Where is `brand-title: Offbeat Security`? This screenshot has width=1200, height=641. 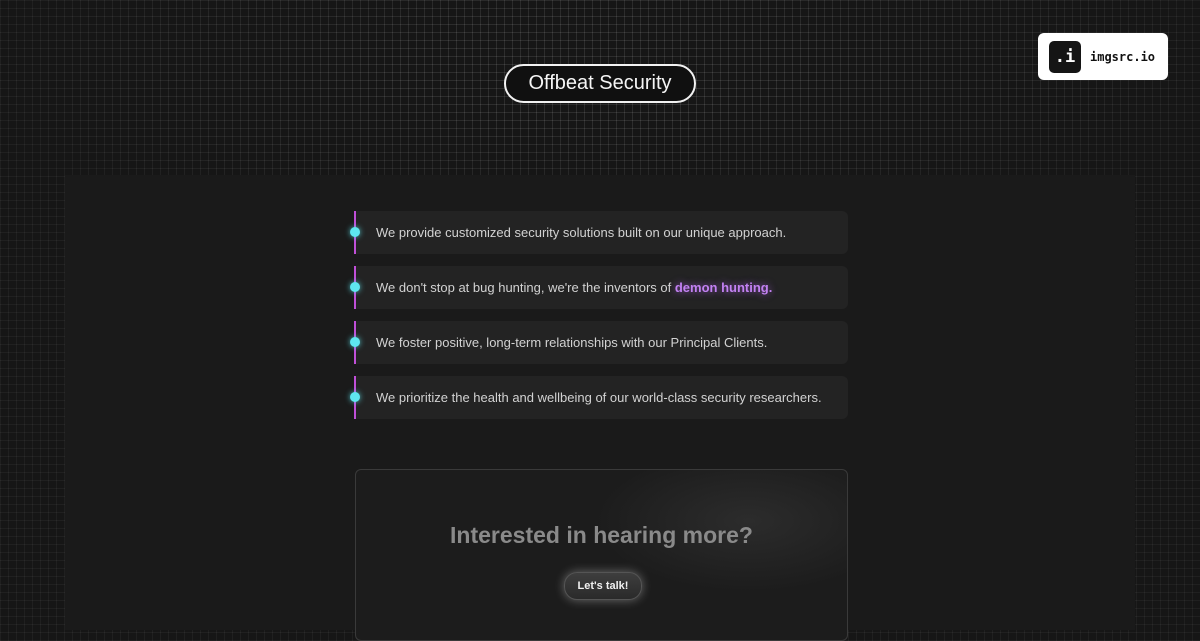
brand-title: Offbeat Security is located at coordinates (600, 83).